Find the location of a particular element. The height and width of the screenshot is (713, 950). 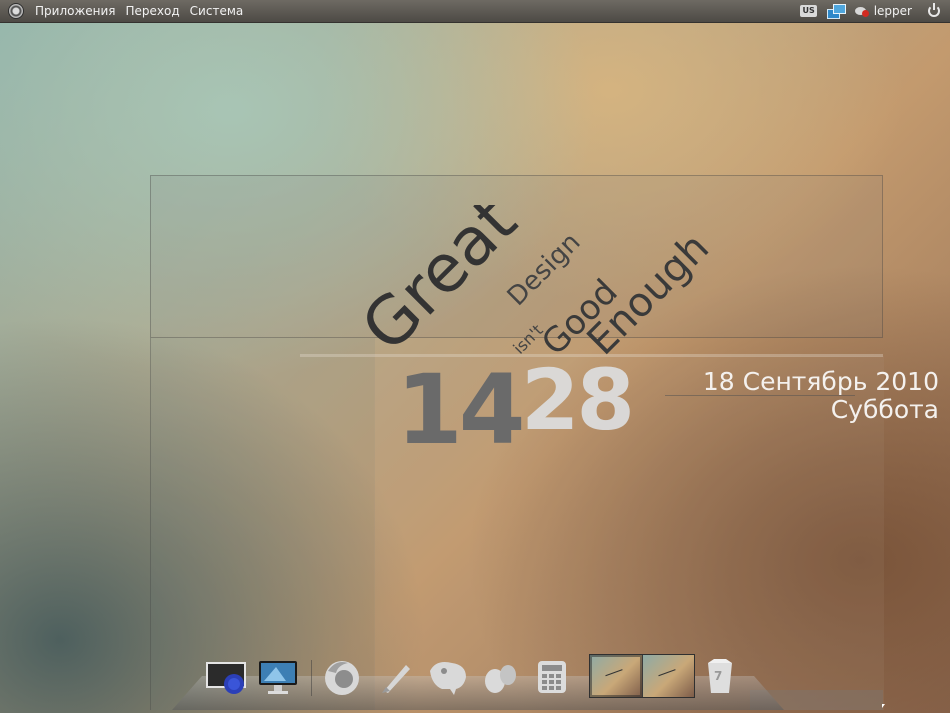

user-status-icon is located at coordinates (861, 11).